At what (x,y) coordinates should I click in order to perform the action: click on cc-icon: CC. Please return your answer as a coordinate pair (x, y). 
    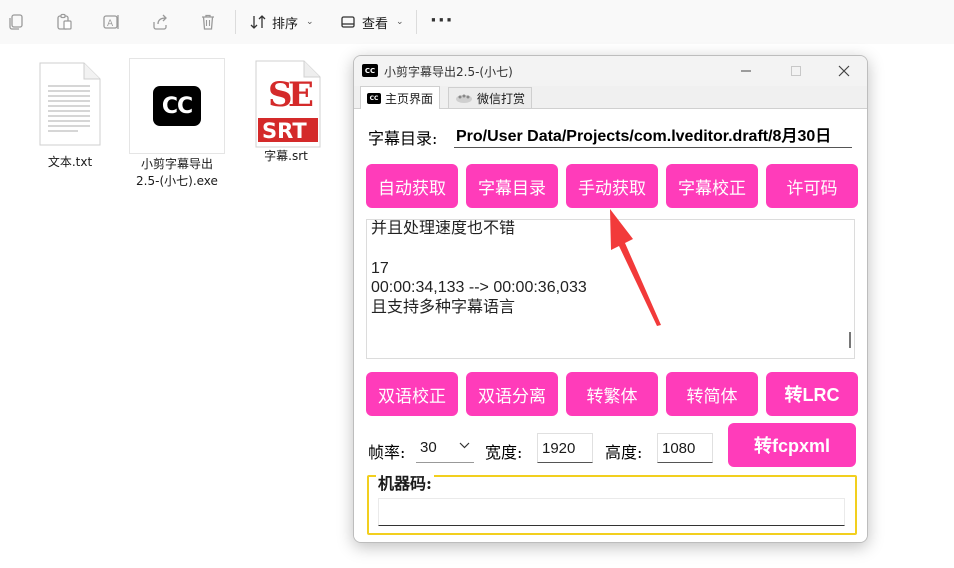
    Looking at the image, I should click on (374, 98).